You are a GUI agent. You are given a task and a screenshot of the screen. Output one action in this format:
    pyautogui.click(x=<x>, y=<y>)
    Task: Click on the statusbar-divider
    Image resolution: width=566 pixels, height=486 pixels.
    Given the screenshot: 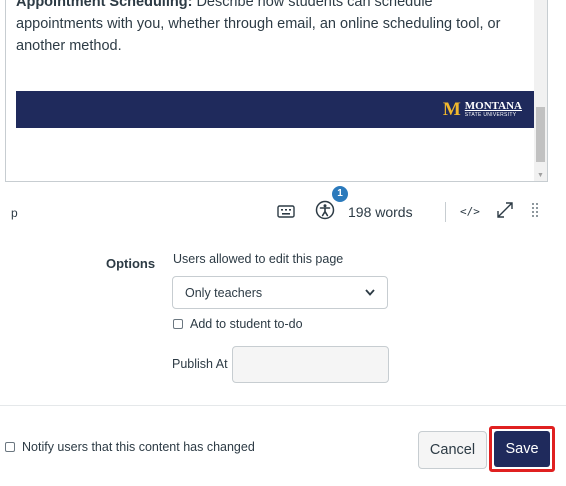 What is the action you would take?
    pyautogui.click(x=445, y=212)
    